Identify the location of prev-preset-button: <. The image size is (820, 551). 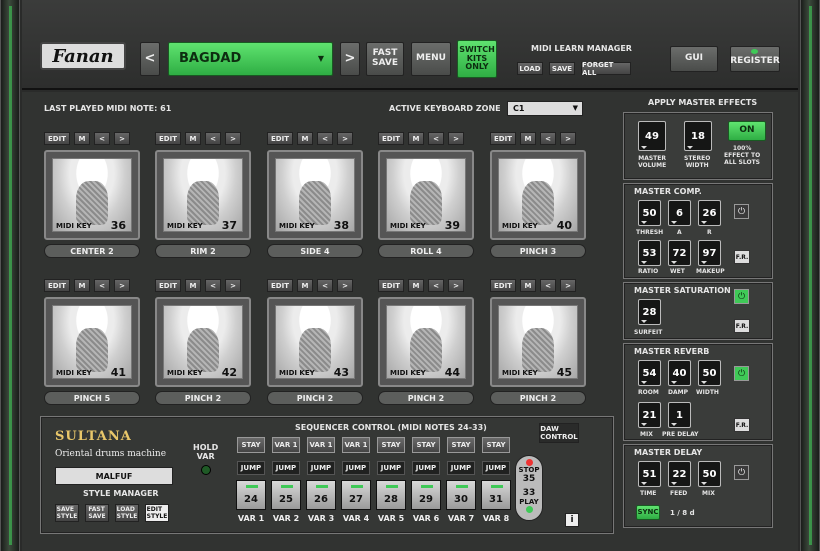
(150, 59).